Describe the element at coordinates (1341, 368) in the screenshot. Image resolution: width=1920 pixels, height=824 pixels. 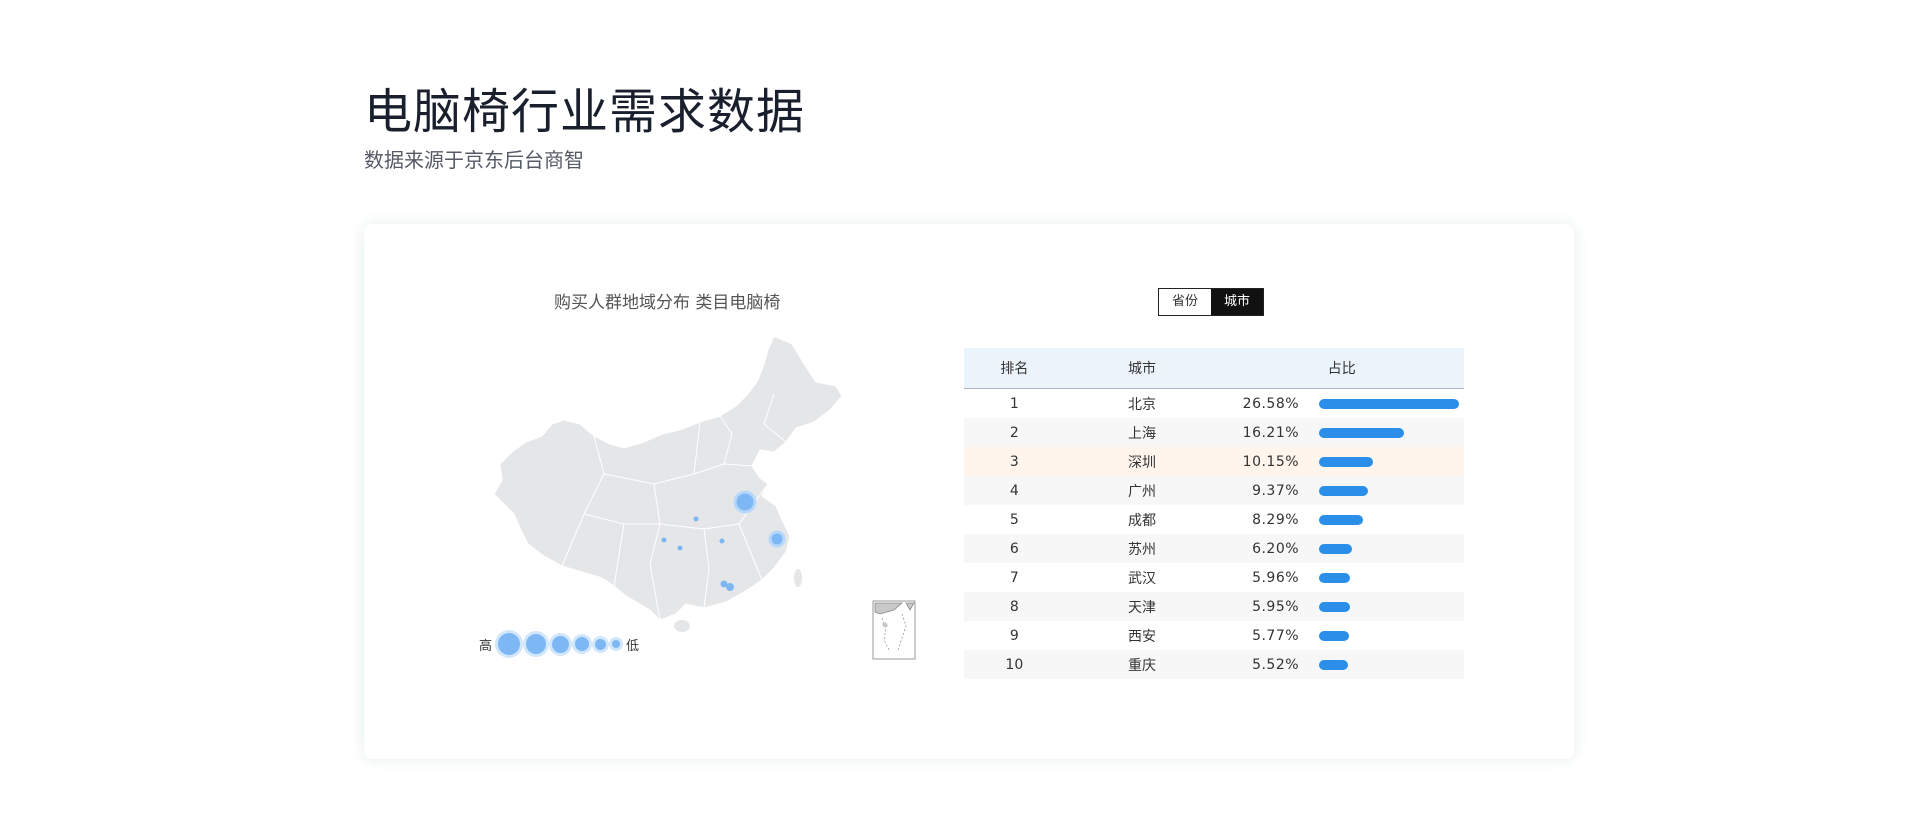
I see `header-share: 占比` at that location.